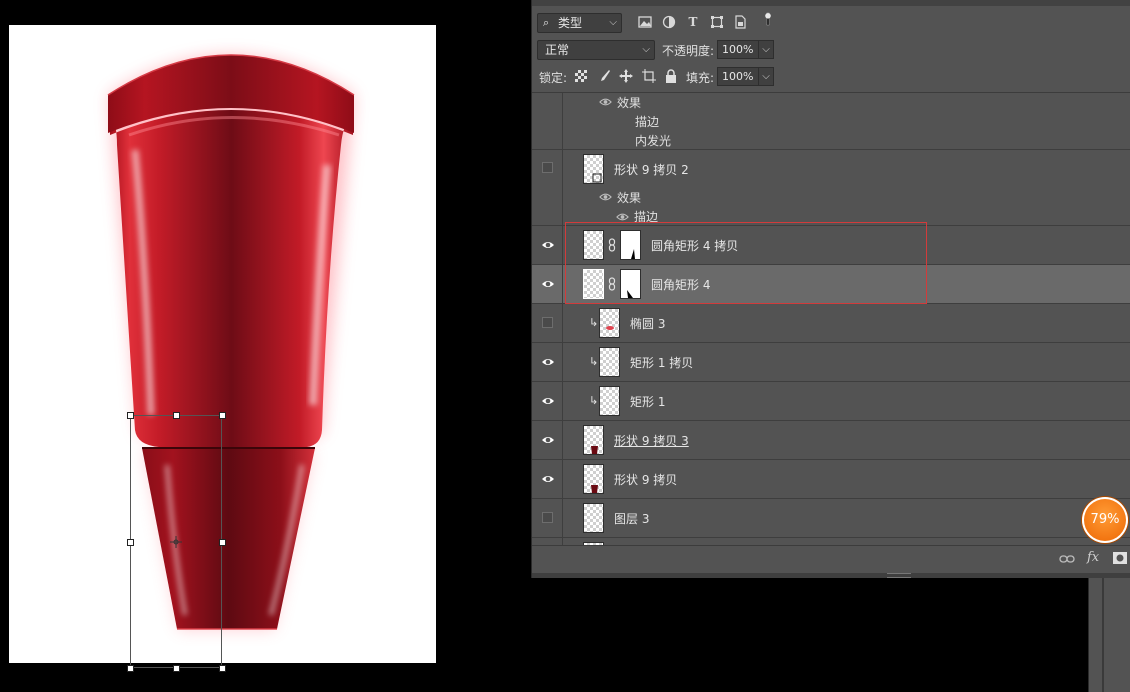 The width and height of the screenshot is (1130, 692). I want to click on transform-handle-bottom-right, so click(222, 668).